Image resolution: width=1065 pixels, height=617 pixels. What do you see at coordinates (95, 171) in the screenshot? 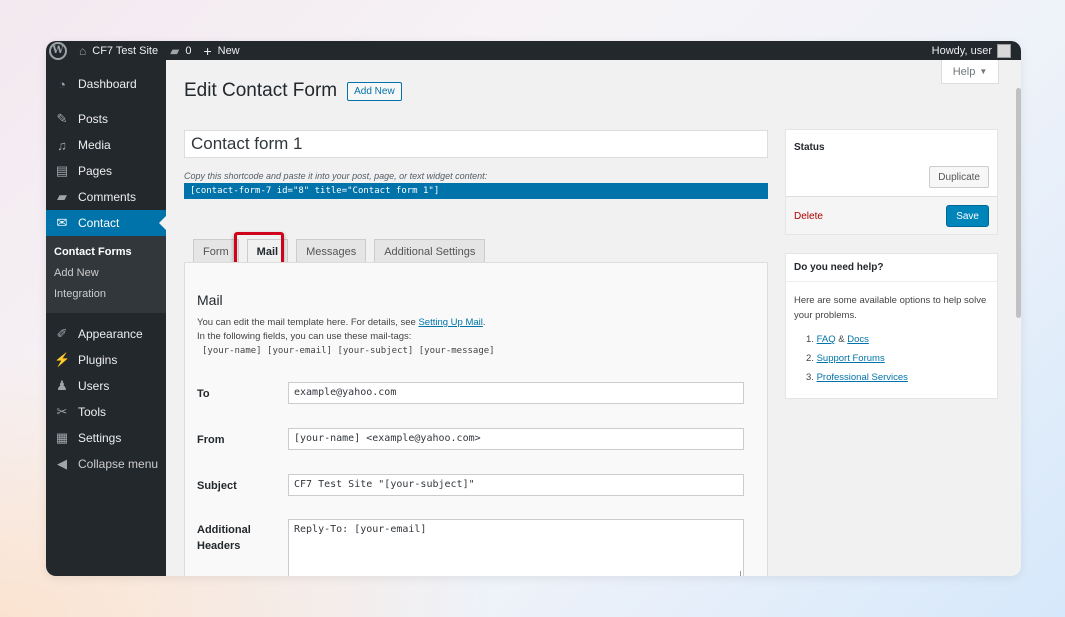
I see `sidebar-item-label: Pages` at bounding box center [95, 171].